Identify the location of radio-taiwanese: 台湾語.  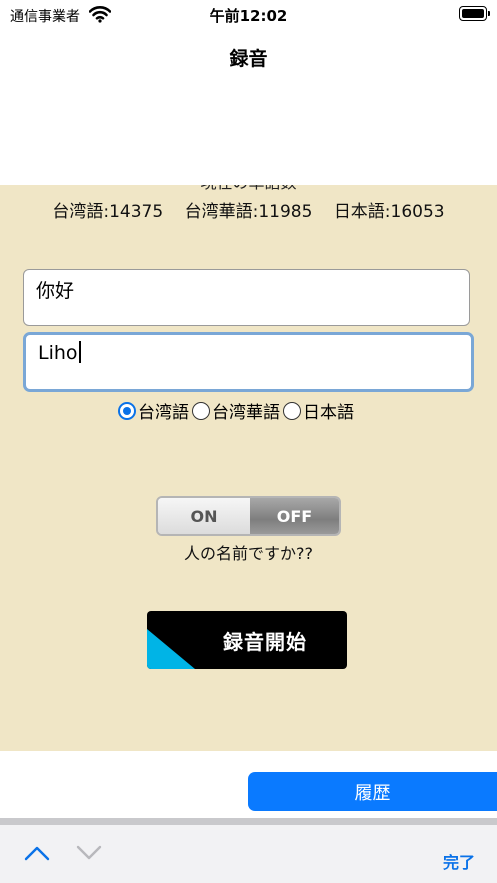
(153, 410).